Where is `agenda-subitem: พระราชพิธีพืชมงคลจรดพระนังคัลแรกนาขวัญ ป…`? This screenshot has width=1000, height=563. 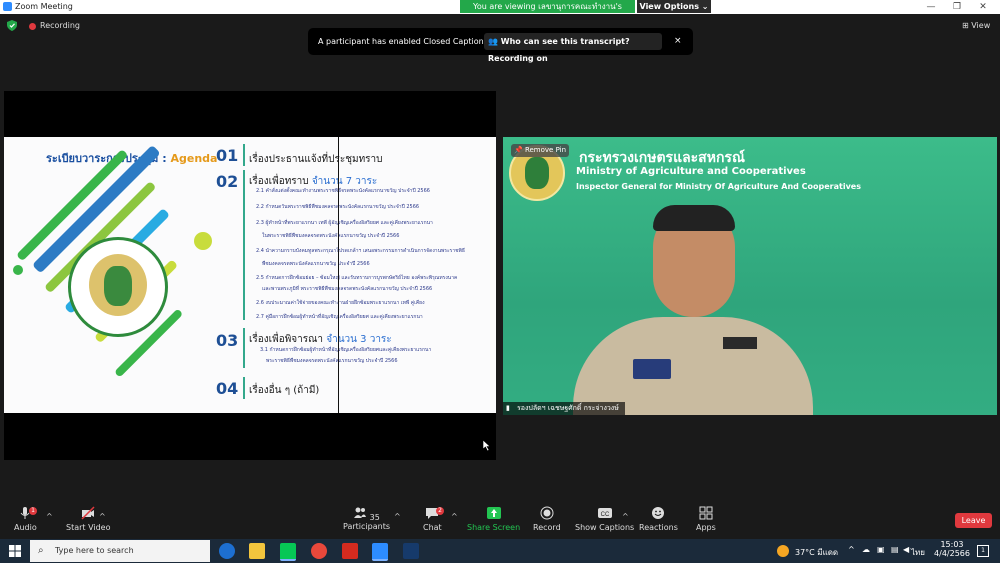 agenda-subitem: พระราชพิธีพืชมงคลจรดพระนังคัลแรกนาขวัญ ป… is located at coordinates (332, 361).